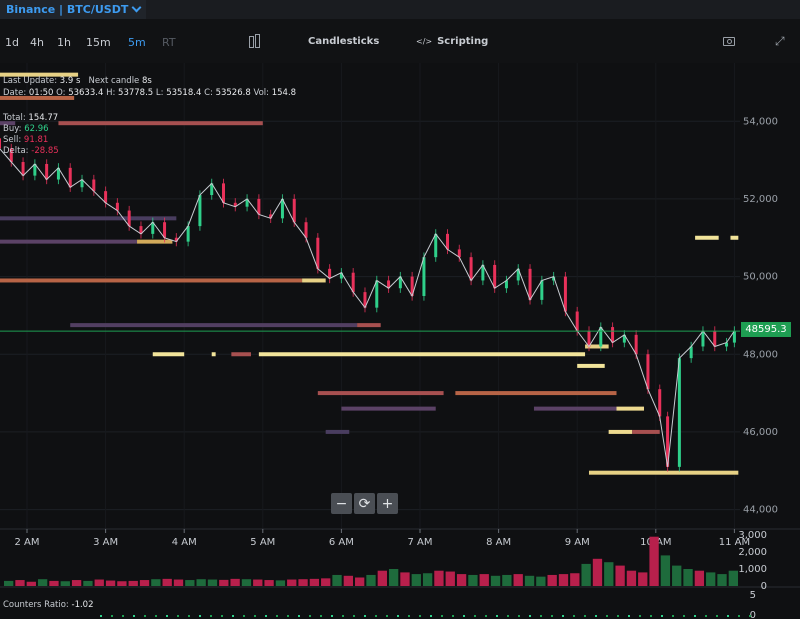  I want to click on high-label: H:, so click(111, 93).